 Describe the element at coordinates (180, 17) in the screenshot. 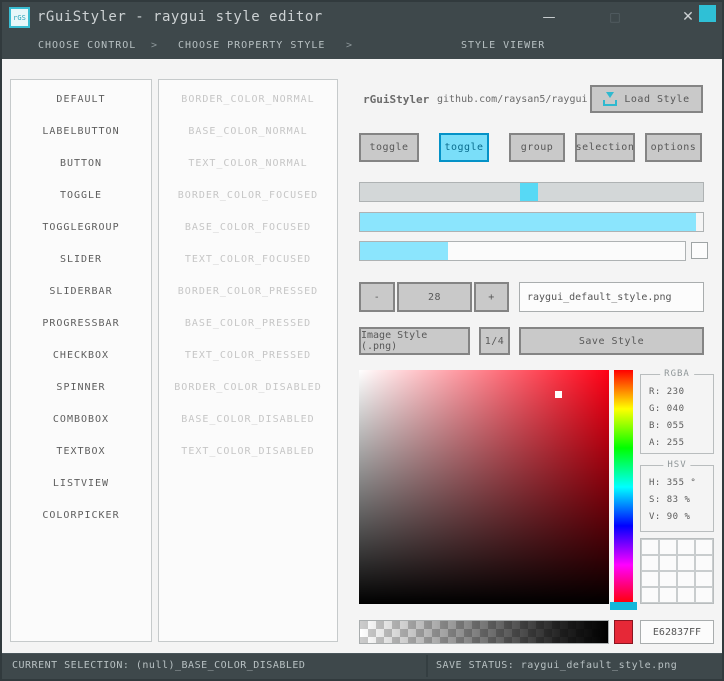

I see `window-title: rGuiStyler - raygui style editor` at that location.